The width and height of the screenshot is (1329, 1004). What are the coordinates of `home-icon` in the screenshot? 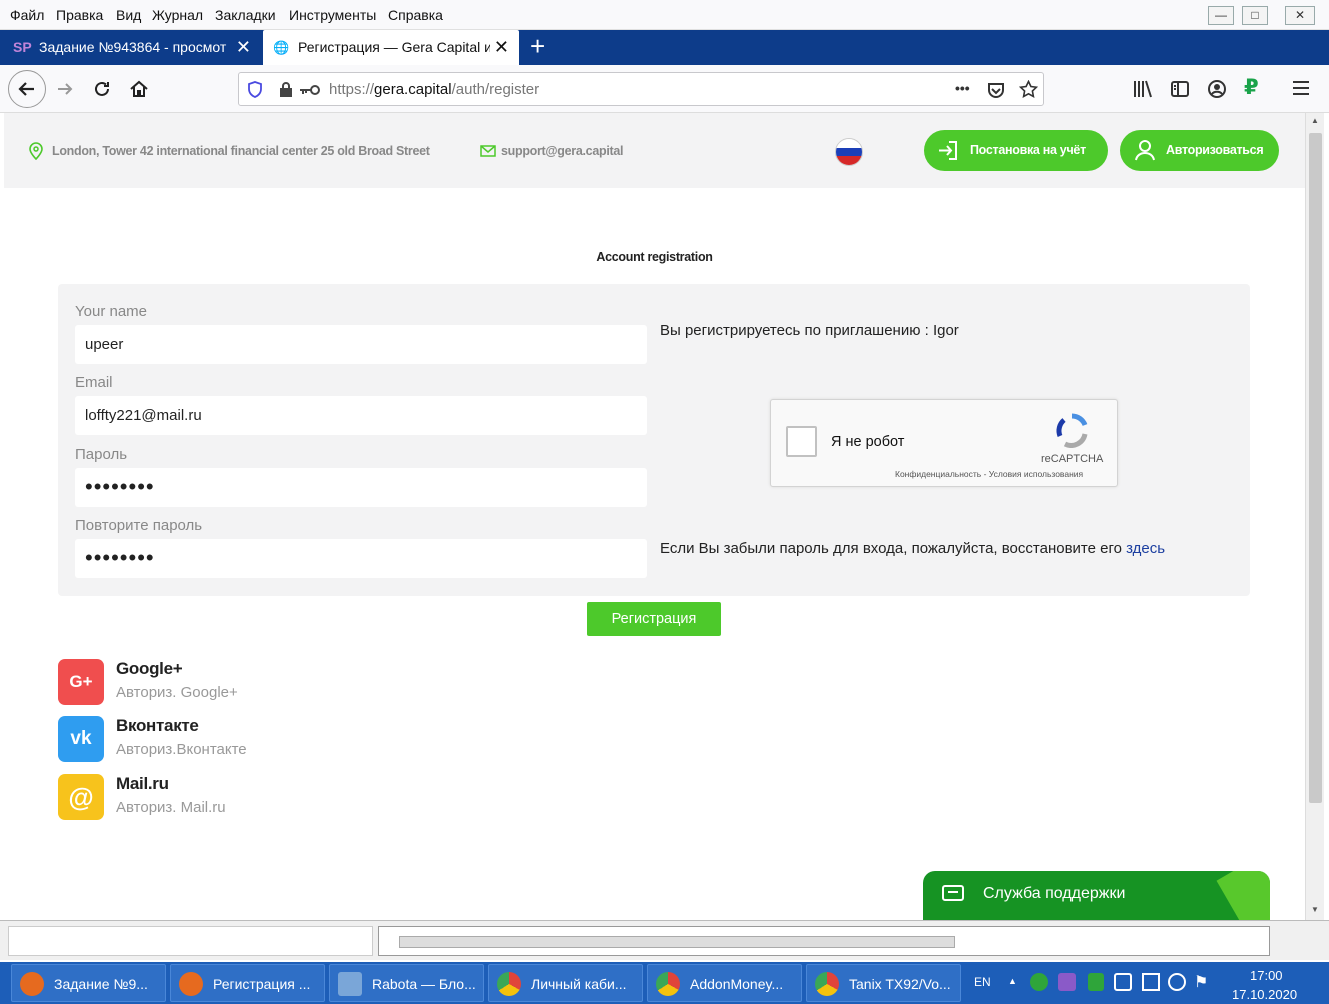 It's located at (139, 89).